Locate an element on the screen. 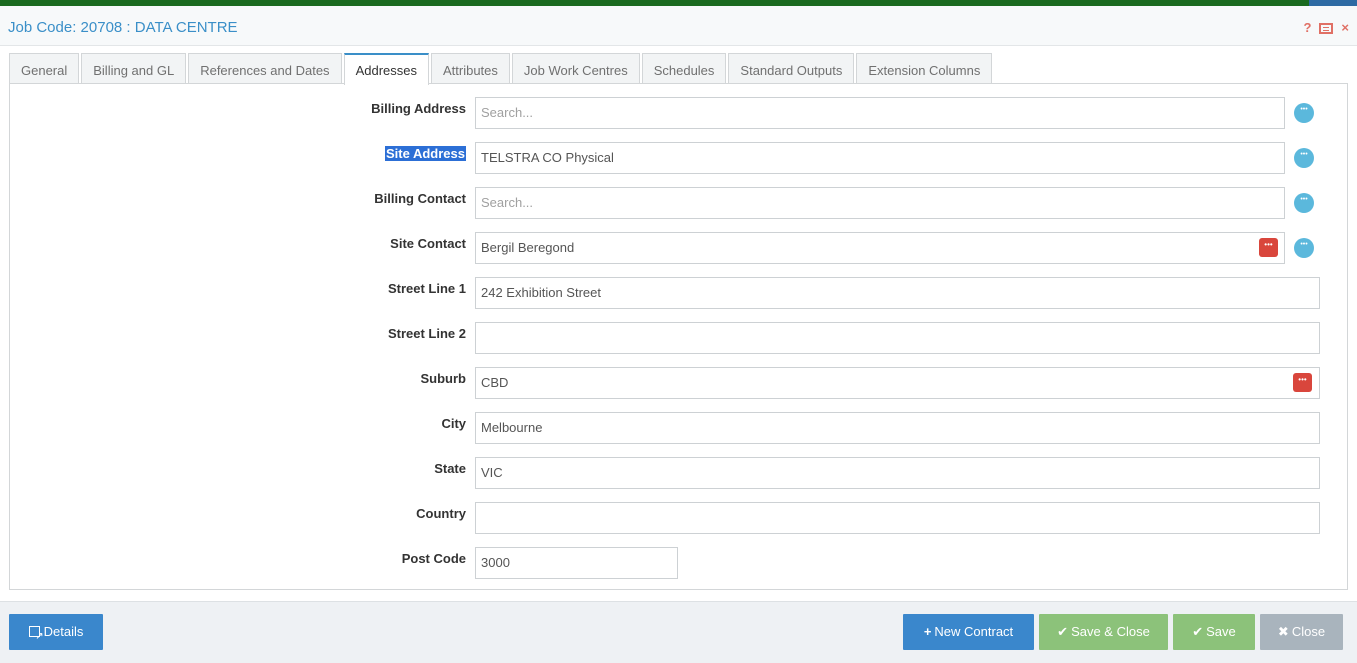 This screenshot has width=1357, height=663. tab-extension-columns: Extension Columns is located at coordinates (924, 68).